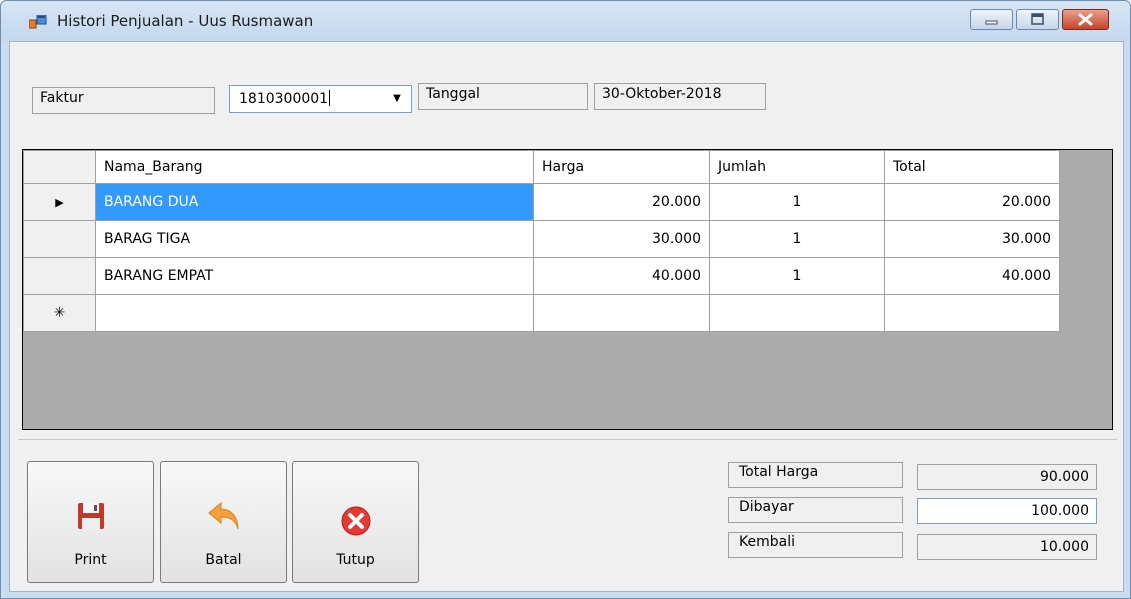  Describe the element at coordinates (972, 313) in the screenshot. I see `cell-total` at that location.